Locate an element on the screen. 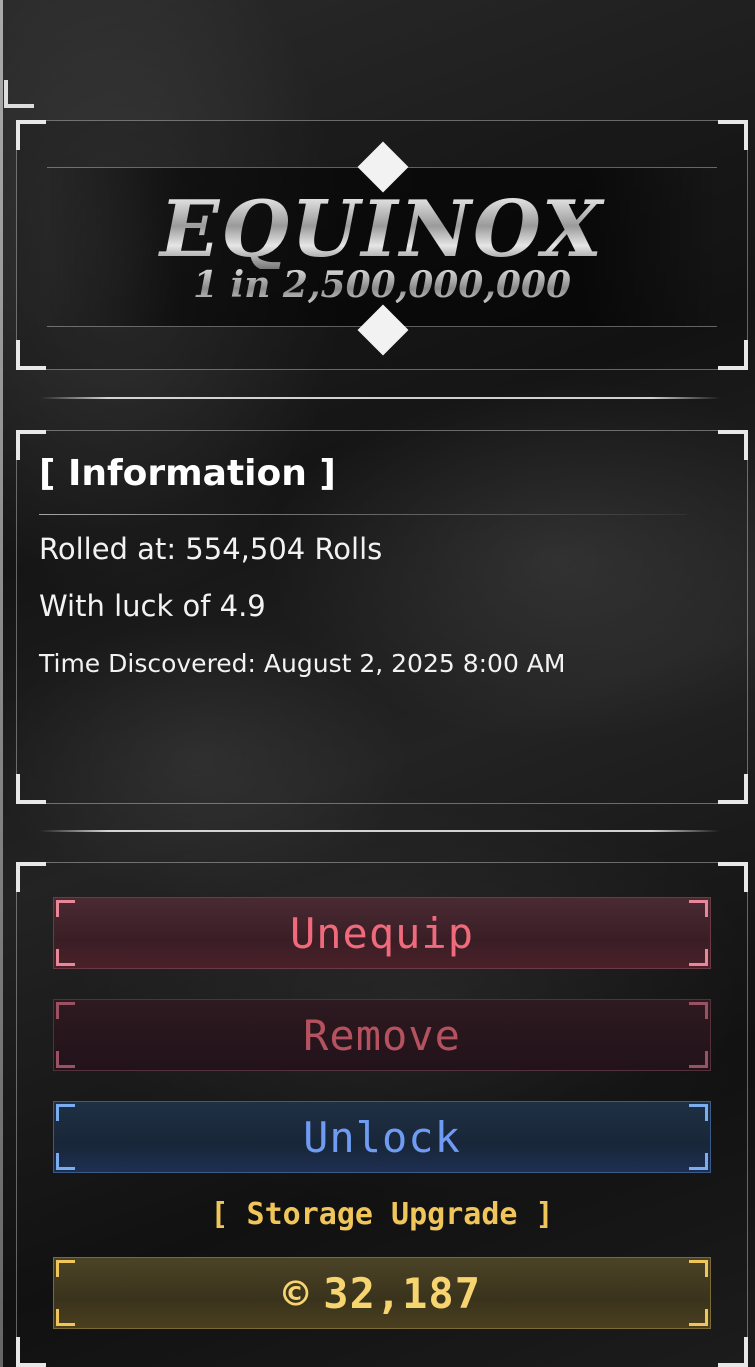 The width and height of the screenshot is (755, 1367). rarity-name: EQUINOX is located at coordinates (382, 230).